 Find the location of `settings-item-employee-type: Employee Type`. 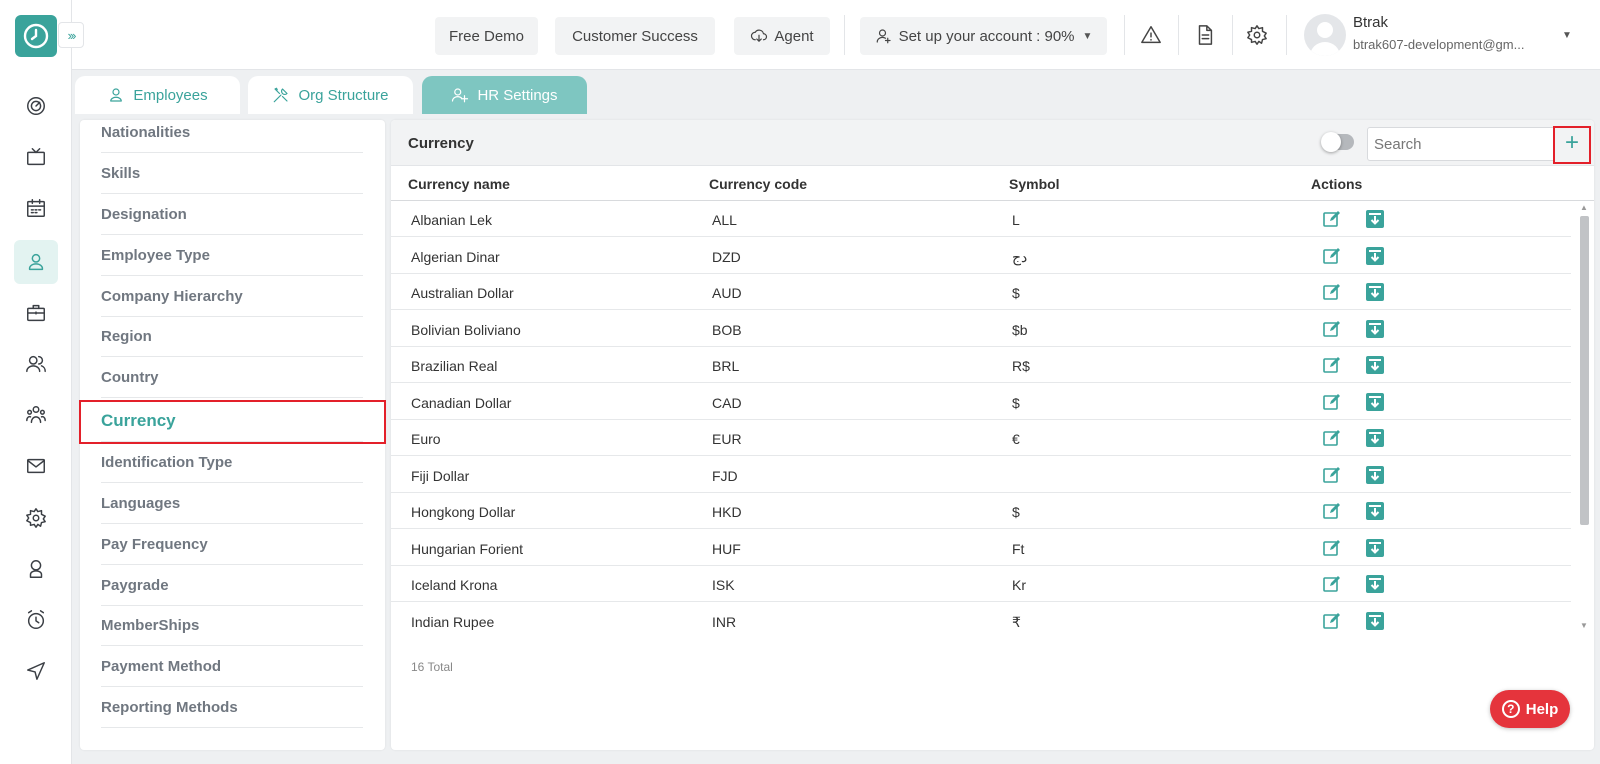

settings-item-employee-type: Employee Type is located at coordinates (232, 255).